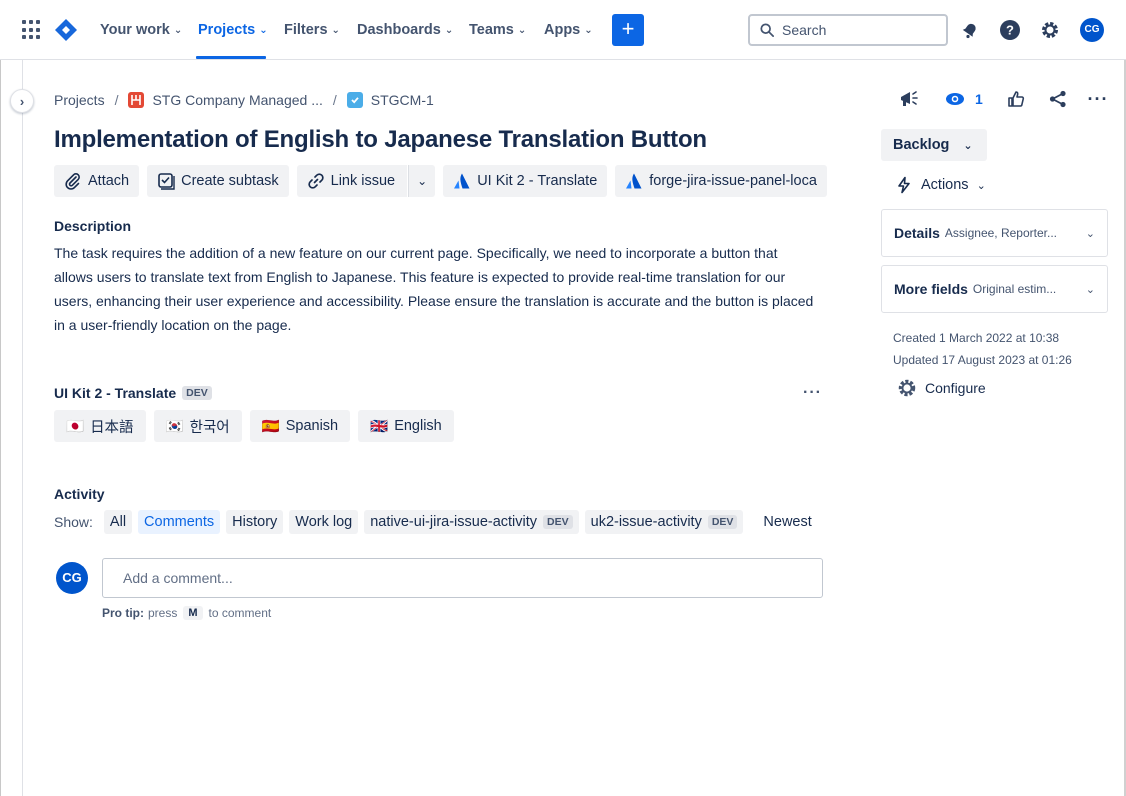 The width and height of the screenshot is (1126, 796). I want to click on filter-all: All, so click(118, 522).